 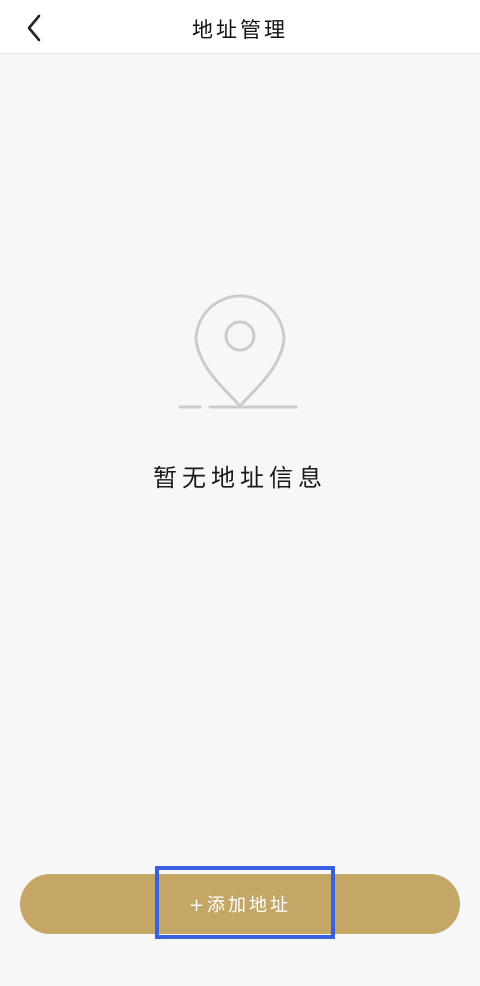 I want to click on add-address-button: +添加地址, so click(x=240, y=904).